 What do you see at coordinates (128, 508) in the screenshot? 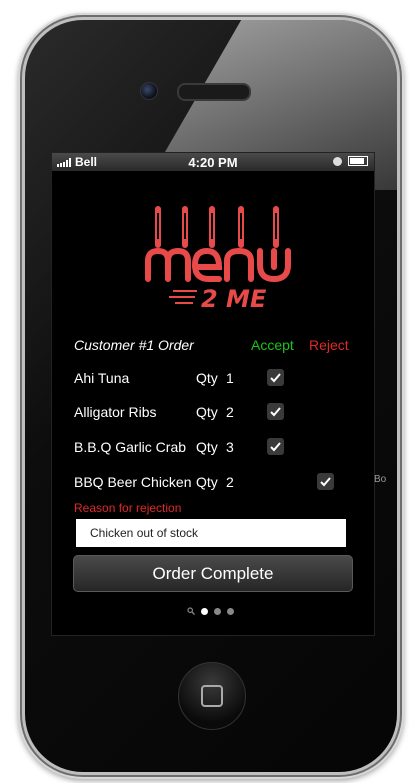
I see `rejection-reason-label: Reason for rejection` at bounding box center [128, 508].